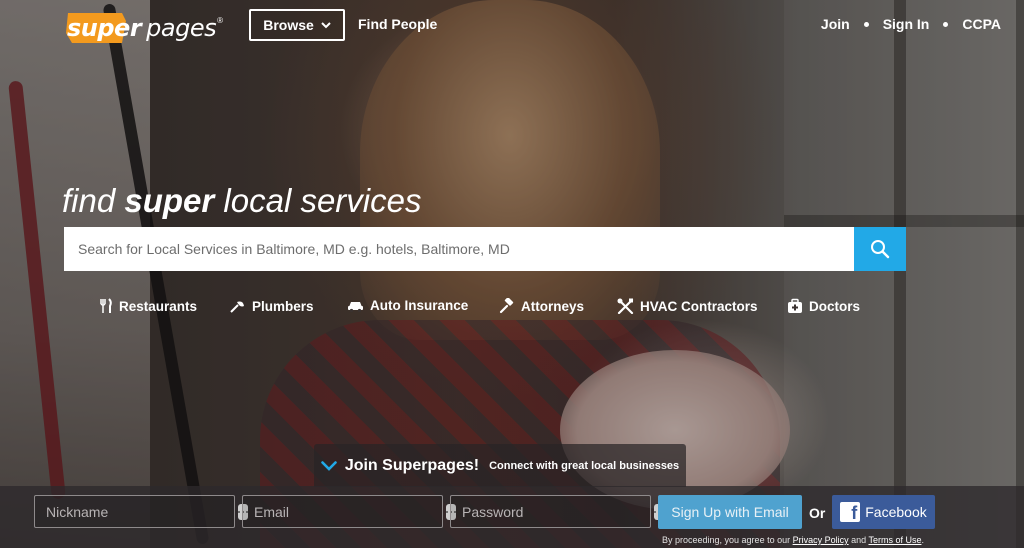  What do you see at coordinates (397, 24) in the screenshot?
I see `find-people-link: Find People` at bounding box center [397, 24].